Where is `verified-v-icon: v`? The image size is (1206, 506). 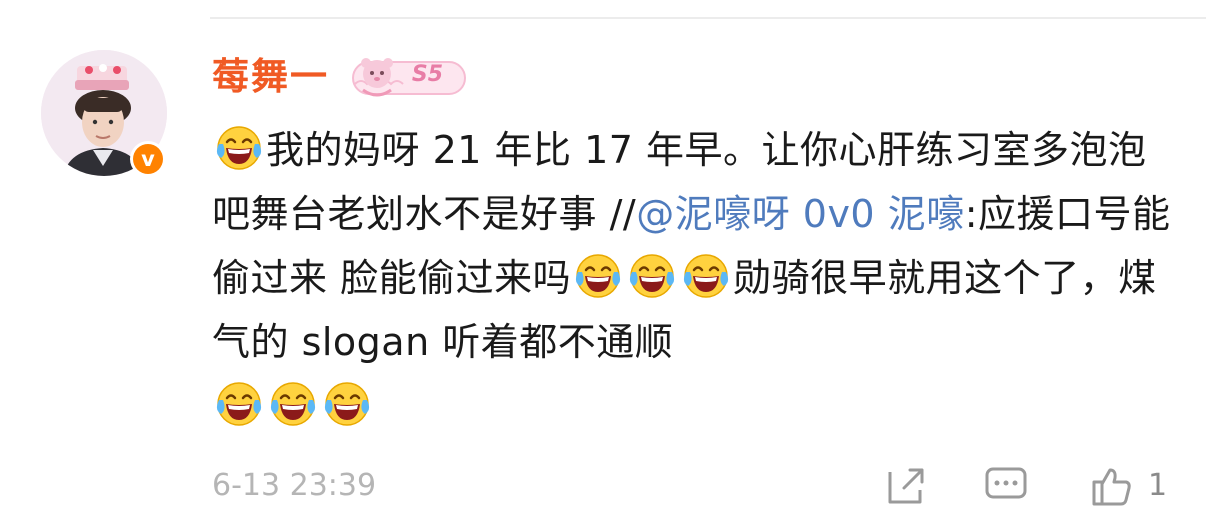 verified-v-icon: v is located at coordinates (148, 159).